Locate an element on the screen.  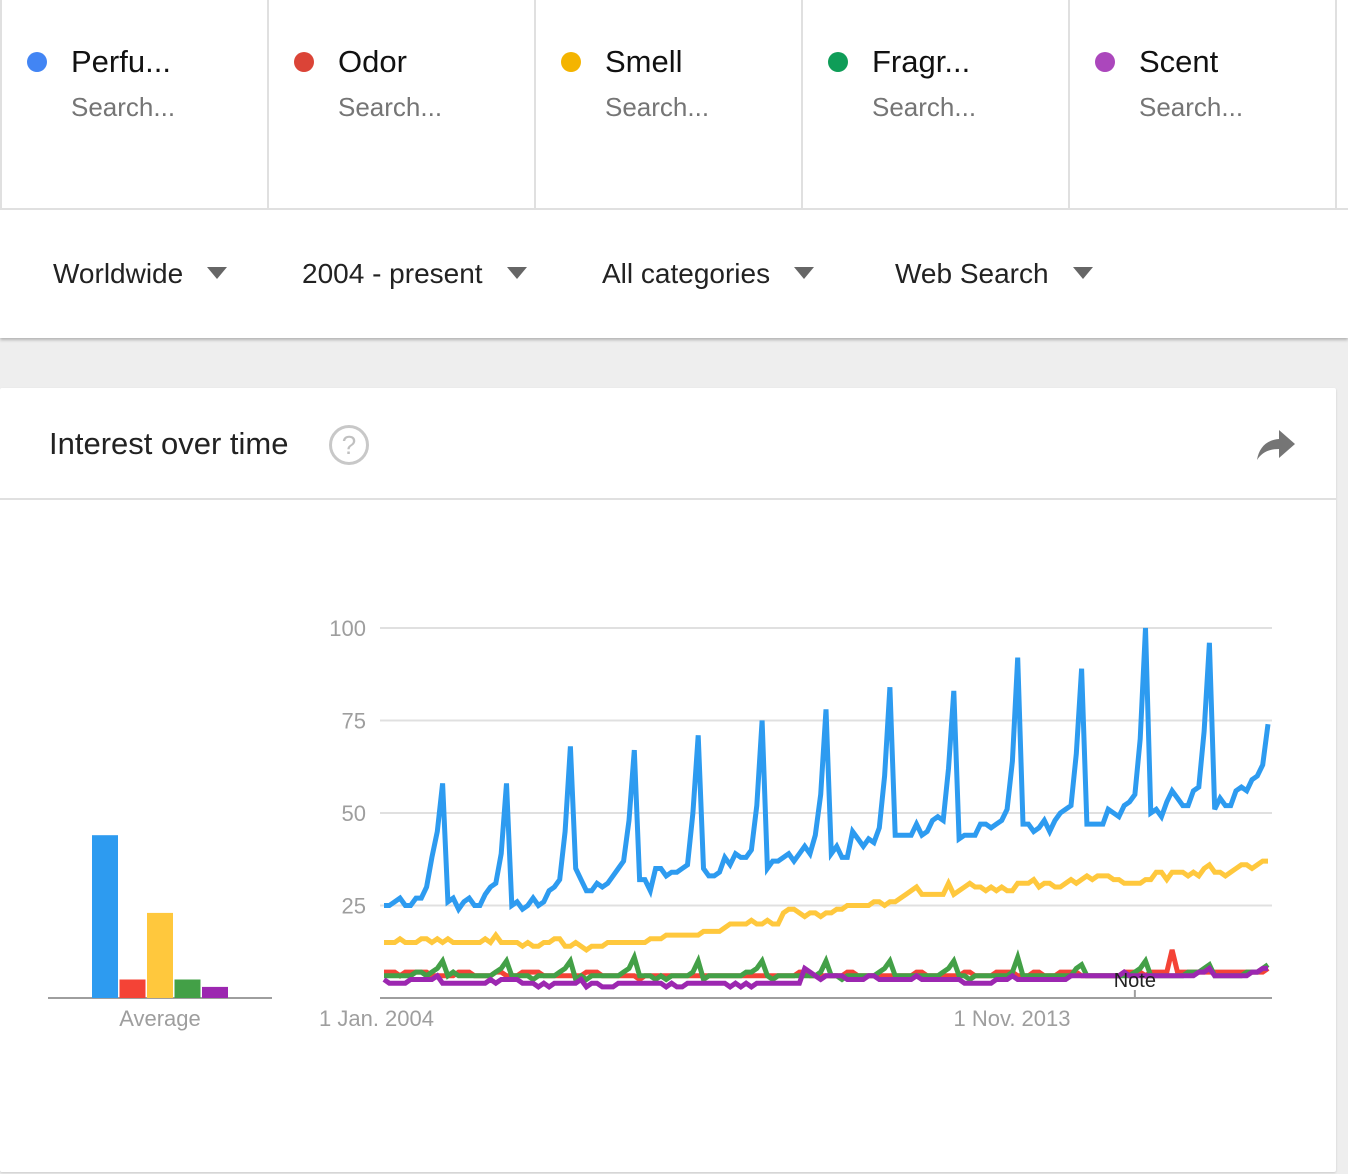
average-bar-smell is located at coordinates (160, 955).